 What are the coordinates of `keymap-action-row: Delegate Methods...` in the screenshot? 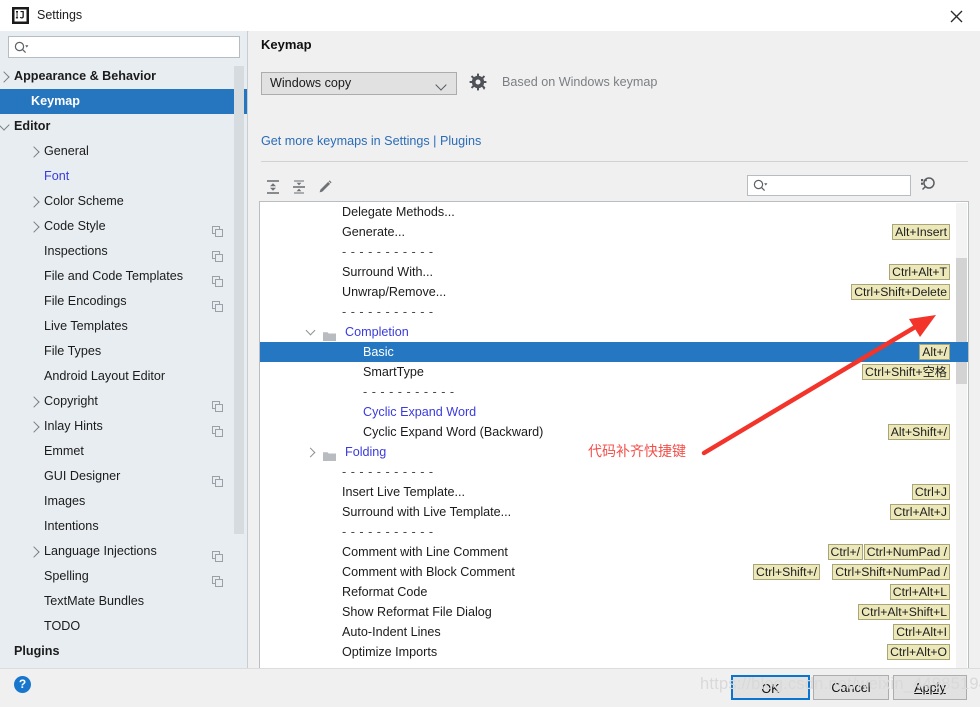 It's located at (614, 212).